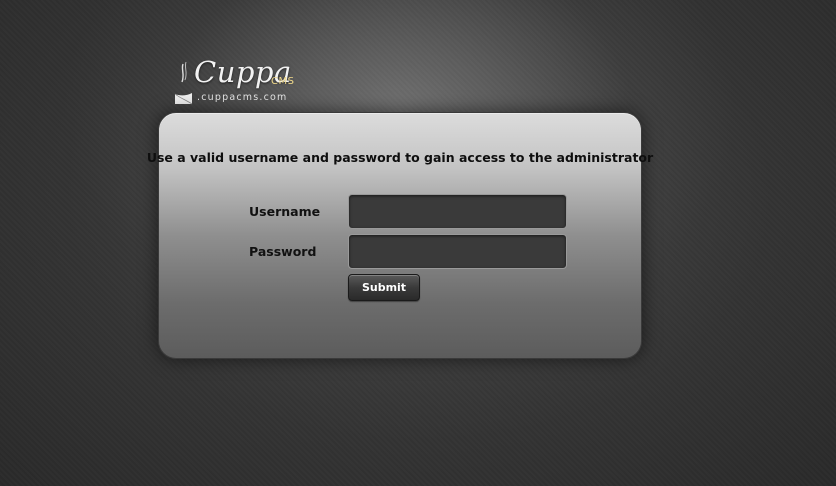  Describe the element at coordinates (242, 97) in the screenshot. I see `logo-domain: .cuppacms.com` at that location.